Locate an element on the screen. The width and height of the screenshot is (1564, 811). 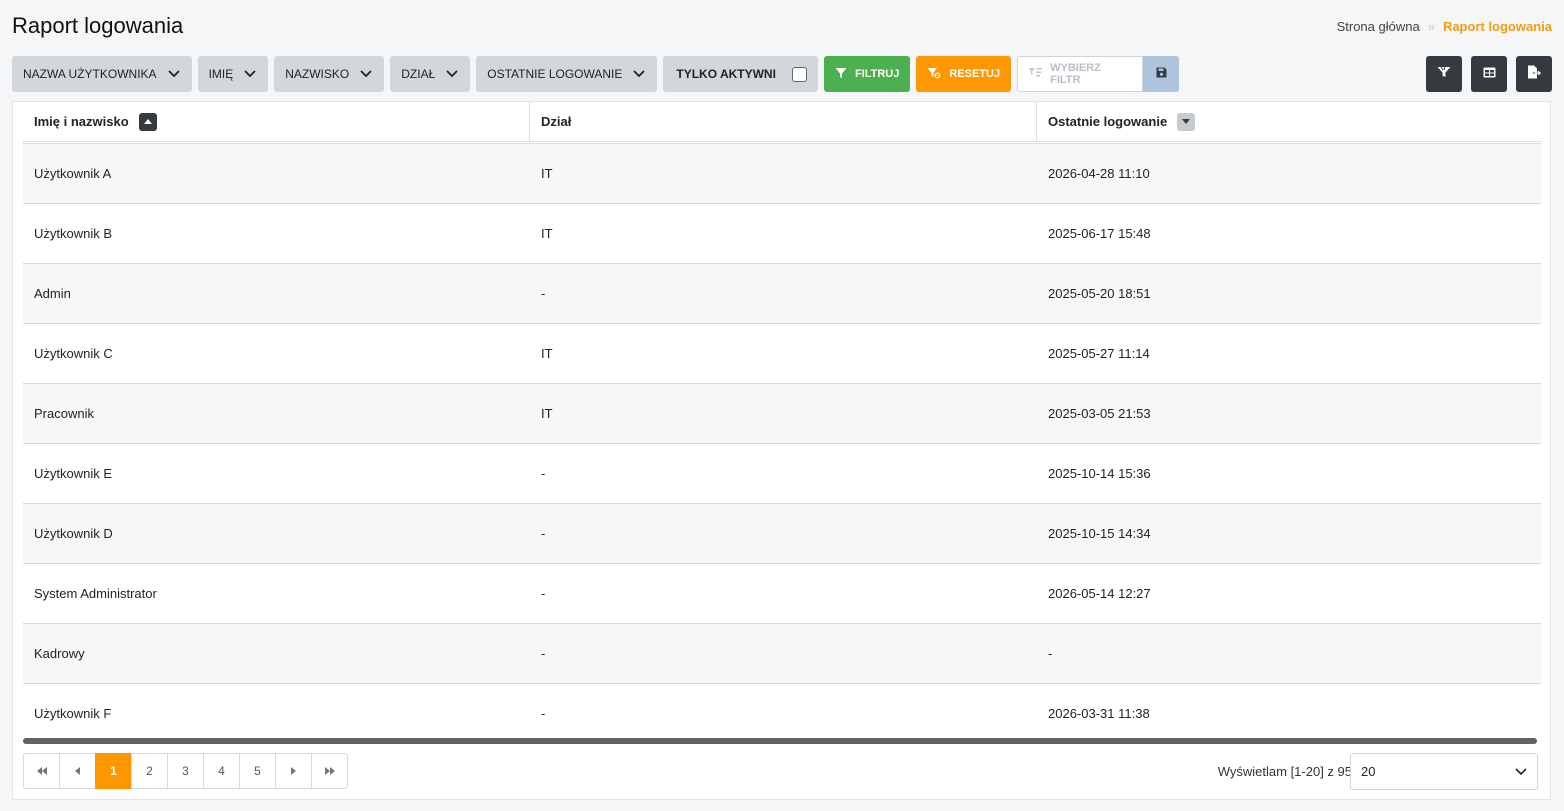
only-active-label: TYLKO AKTYWNI is located at coordinates (726, 74).